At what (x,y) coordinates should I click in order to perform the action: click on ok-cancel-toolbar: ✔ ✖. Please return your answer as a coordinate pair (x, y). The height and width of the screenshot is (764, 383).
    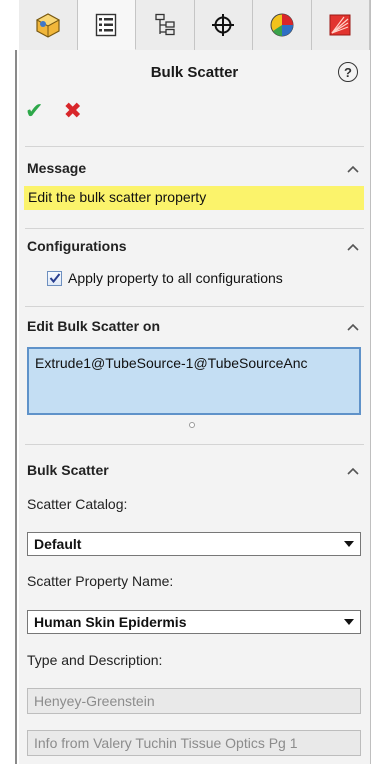
    Looking at the image, I should click on (53, 111).